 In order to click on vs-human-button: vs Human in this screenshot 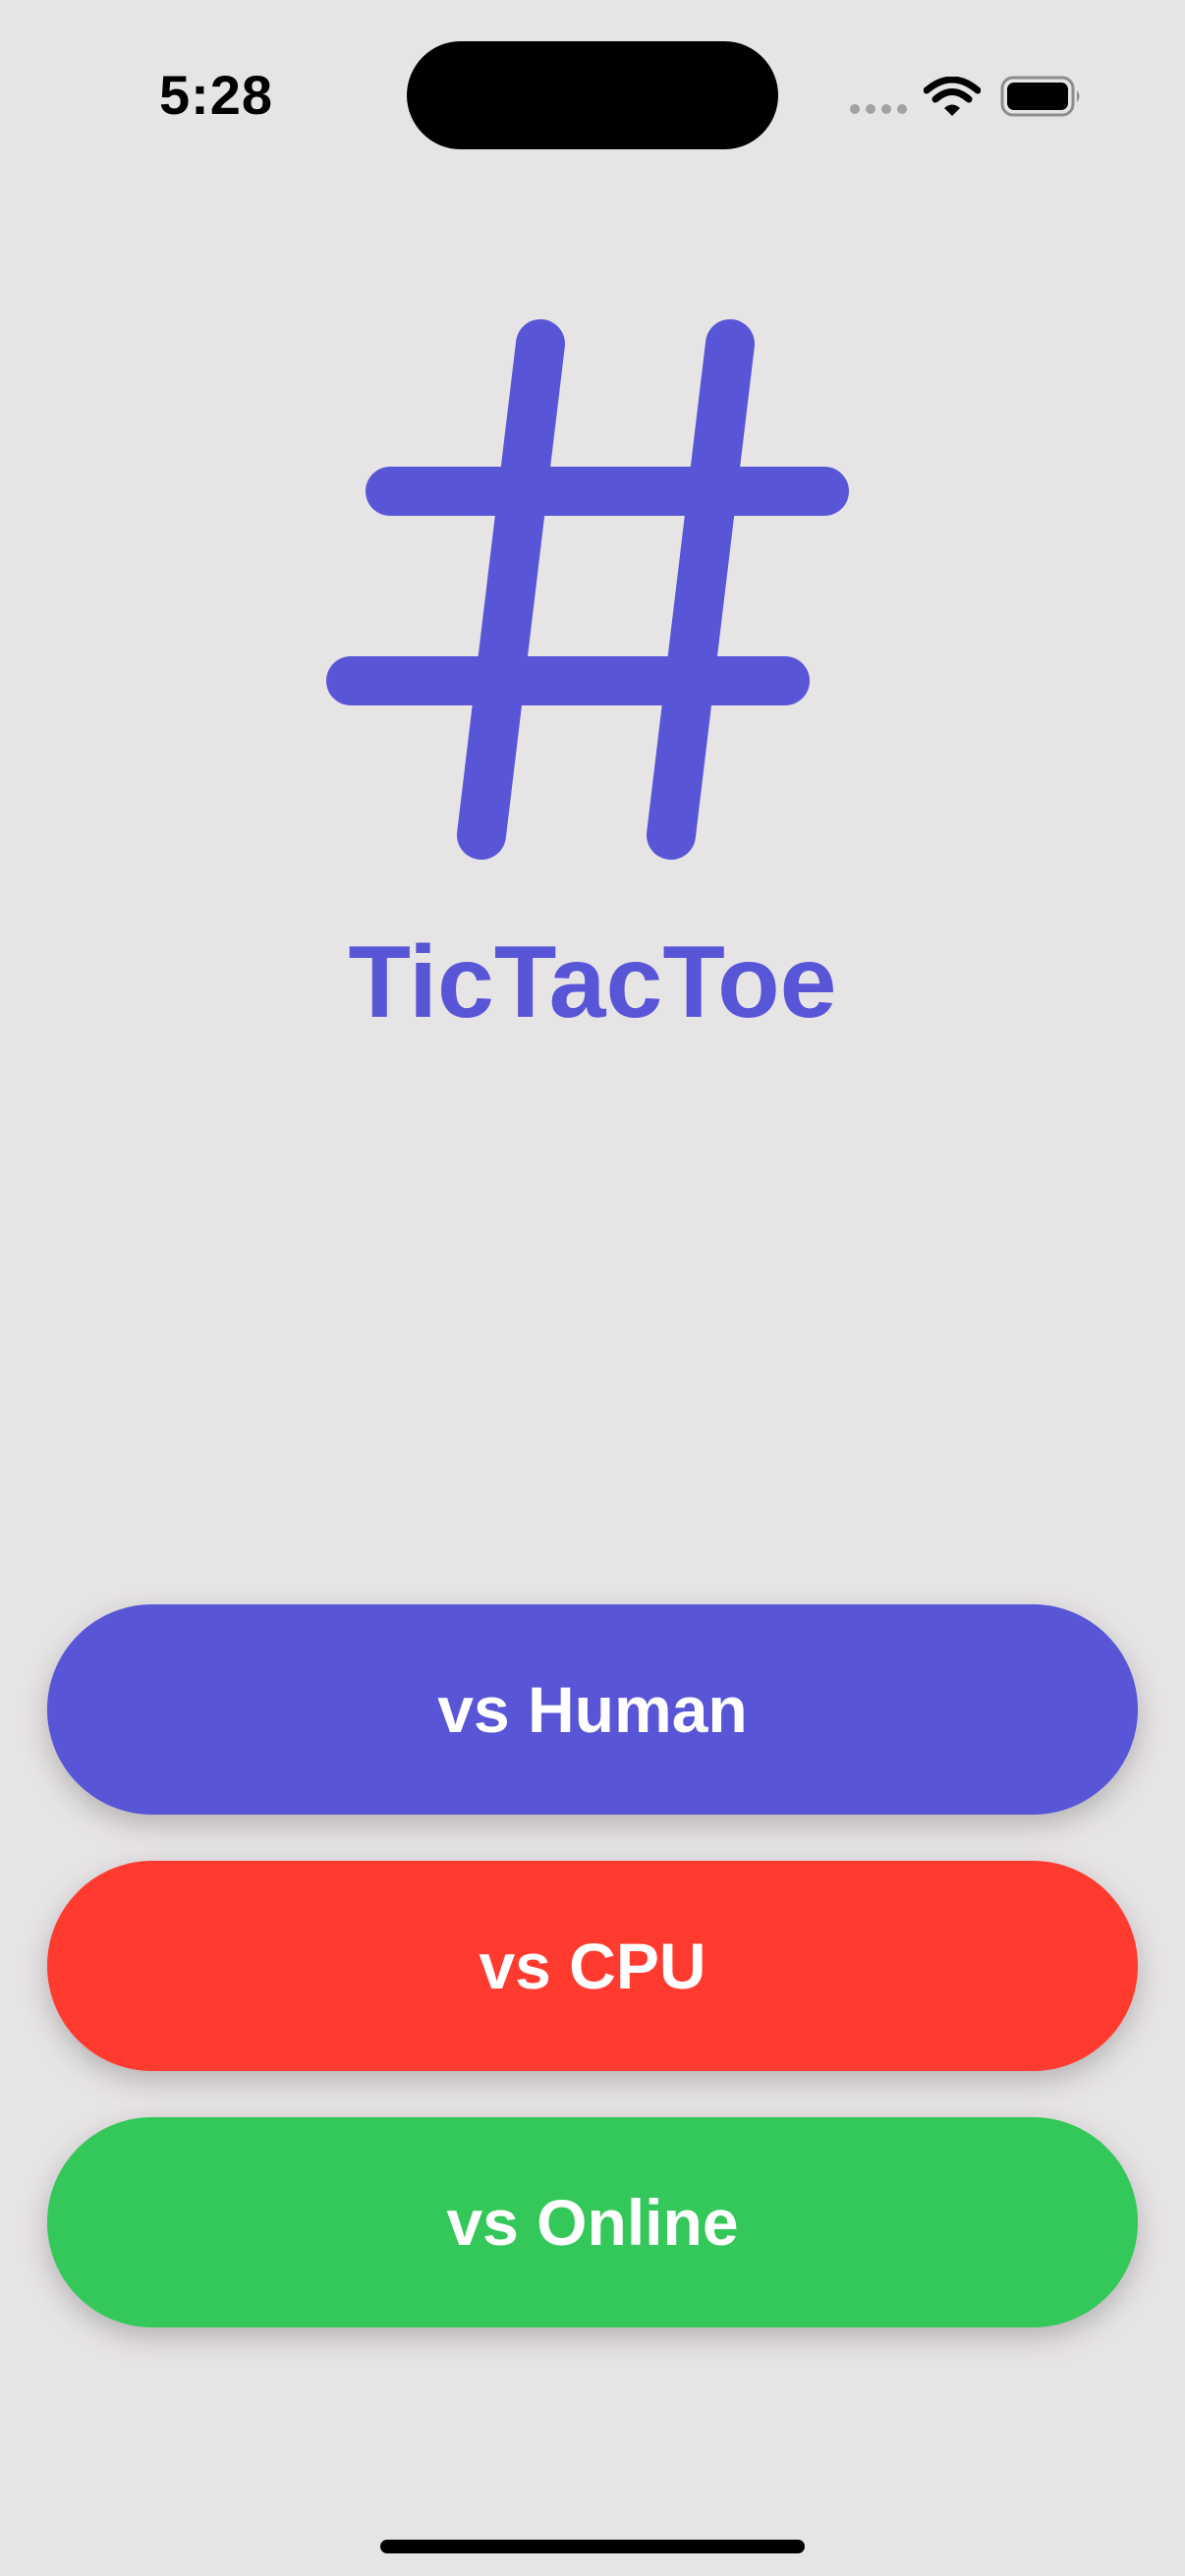, I will do `click(592, 1709)`.